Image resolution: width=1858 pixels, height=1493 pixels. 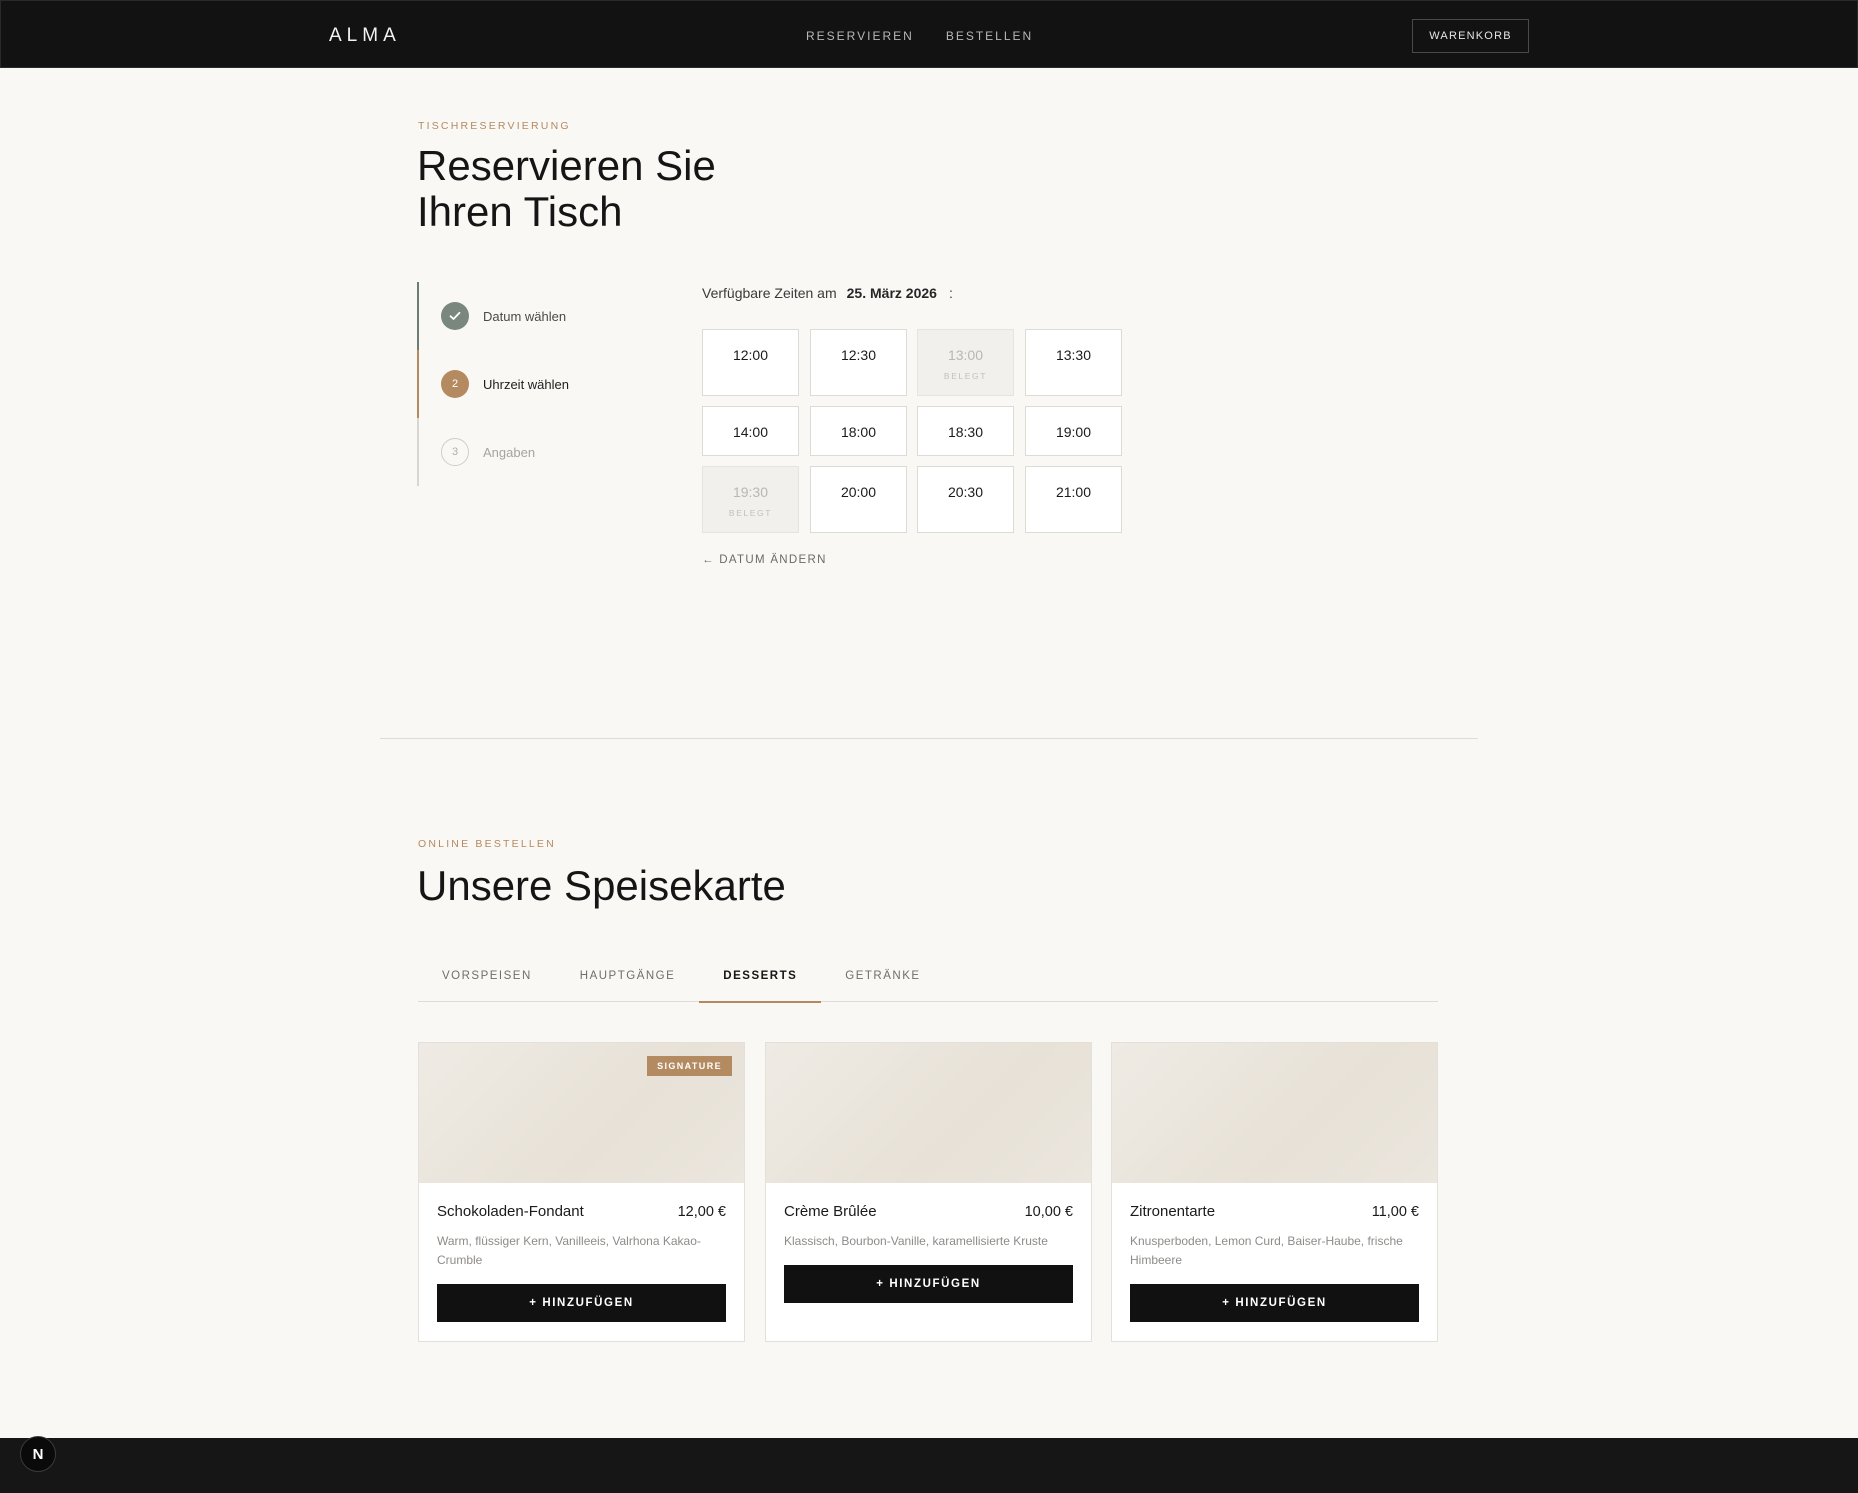 I want to click on time-slot-label: 20:00, so click(x=858, y=492).